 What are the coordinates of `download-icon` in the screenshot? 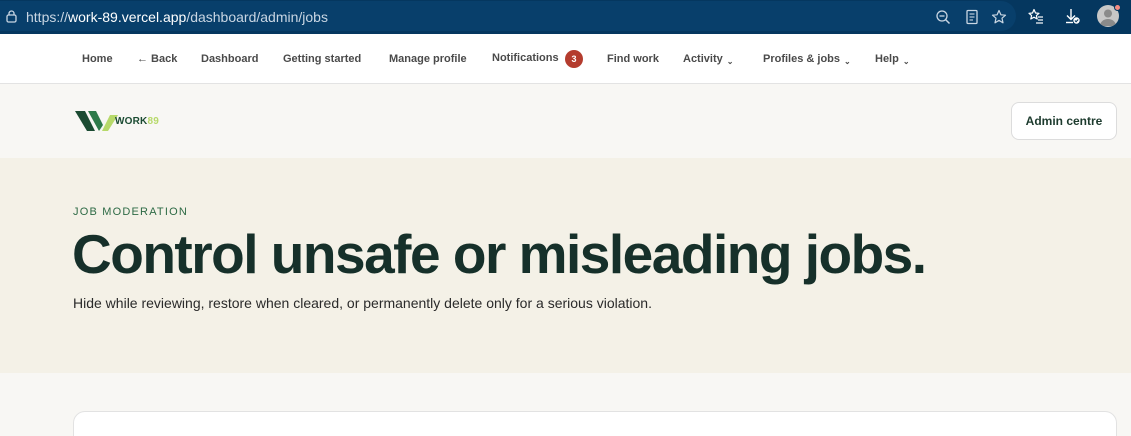 It's located at (1072, 16).